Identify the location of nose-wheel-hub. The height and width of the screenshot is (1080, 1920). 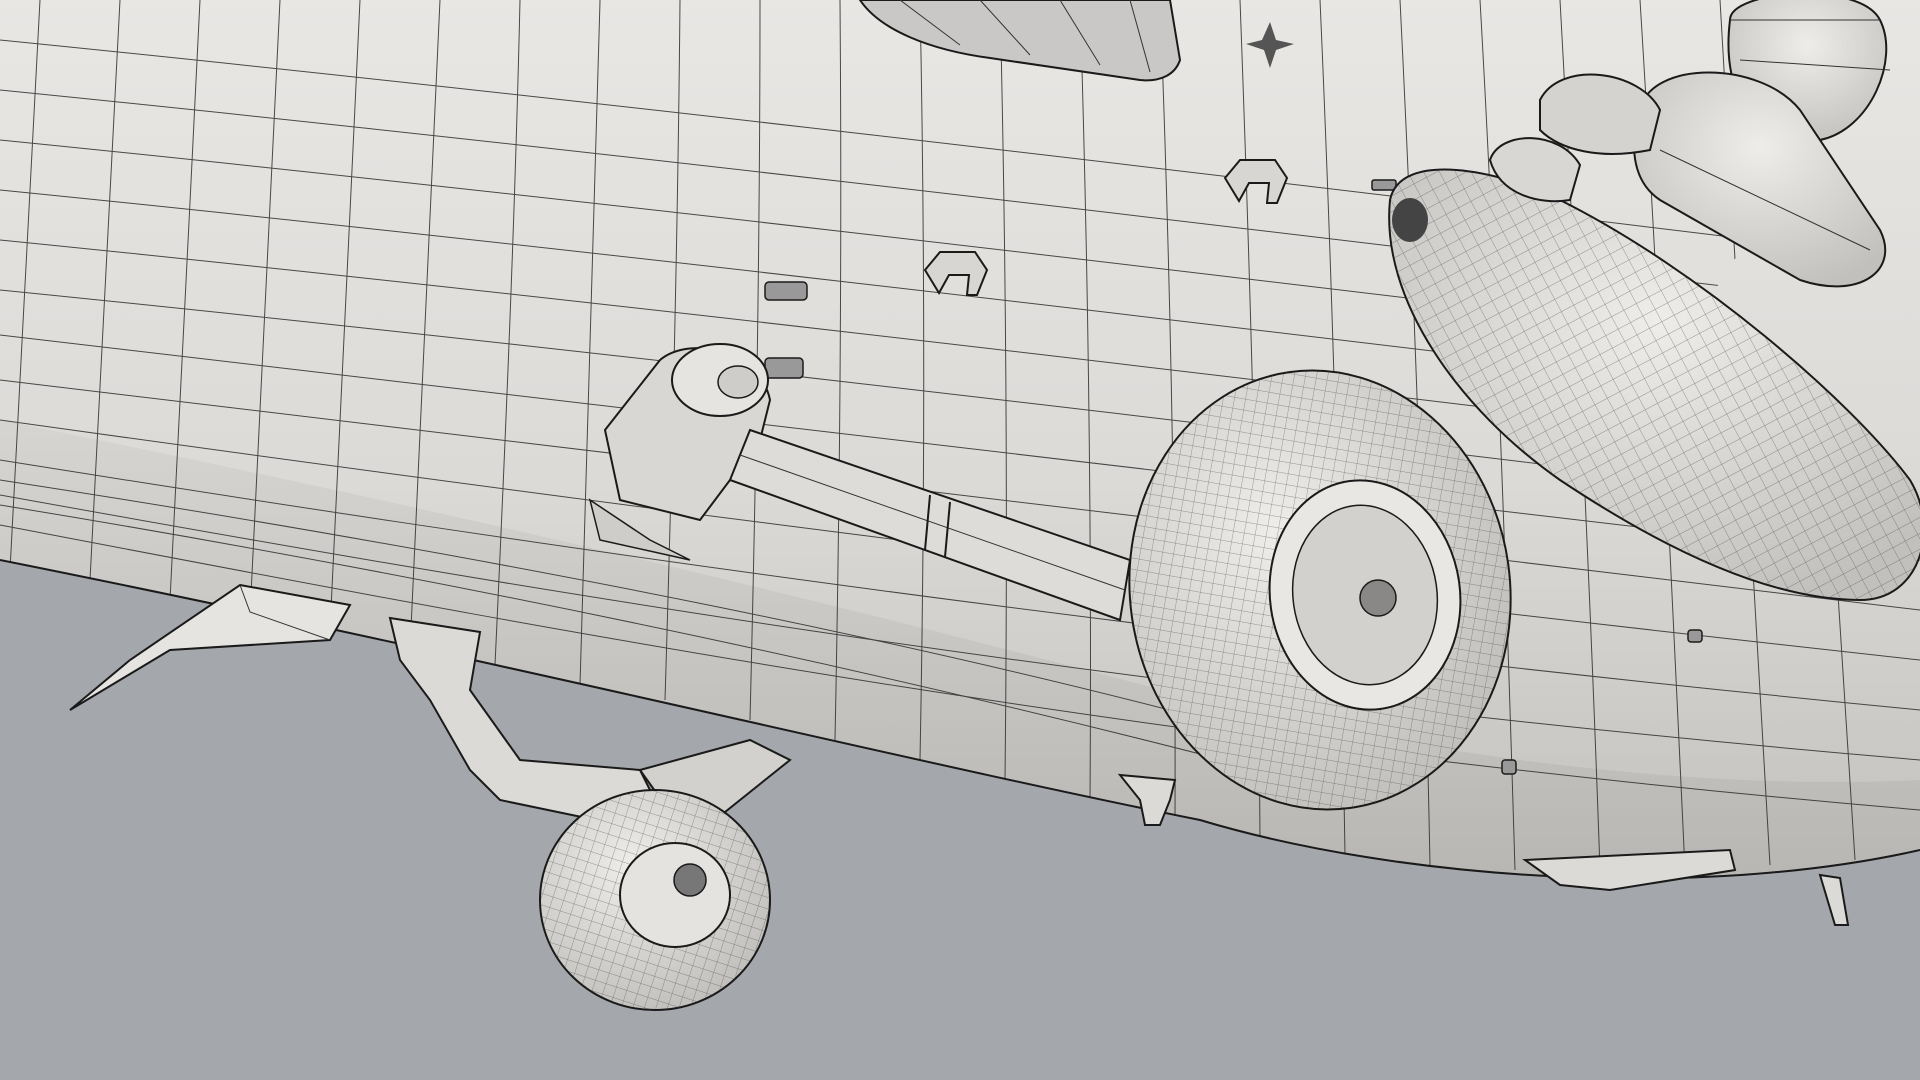
(675, 895).